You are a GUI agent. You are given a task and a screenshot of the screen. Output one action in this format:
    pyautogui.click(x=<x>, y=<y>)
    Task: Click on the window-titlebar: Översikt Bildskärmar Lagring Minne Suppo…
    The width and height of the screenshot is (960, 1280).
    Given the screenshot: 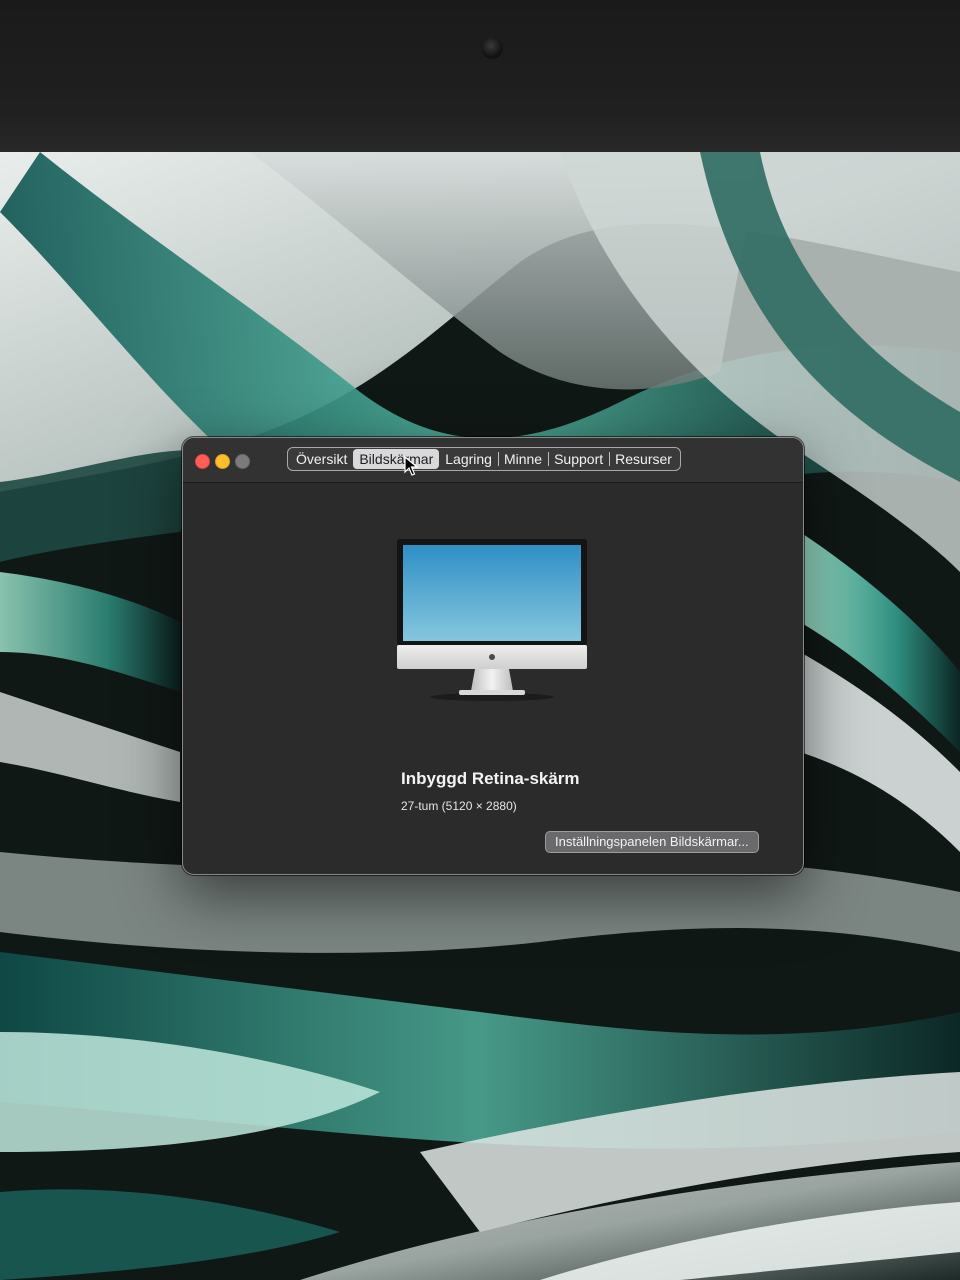 What is the action you would take?
    pyautogui.click(x=493, y=460)
    